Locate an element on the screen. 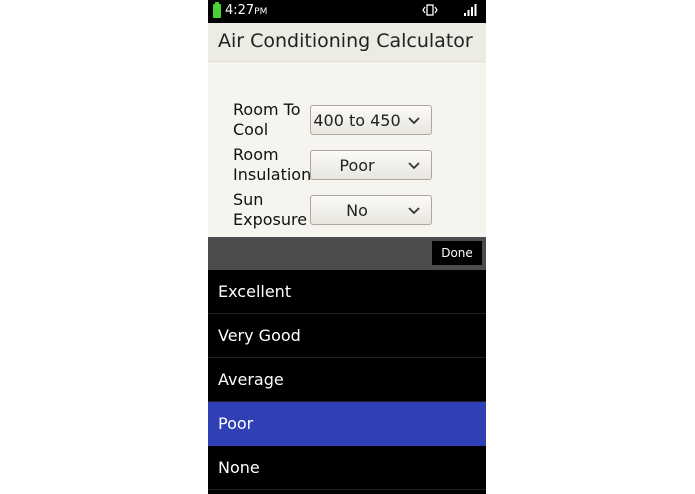  room-insulation-value: Poor is located at coordinates (357, 165).